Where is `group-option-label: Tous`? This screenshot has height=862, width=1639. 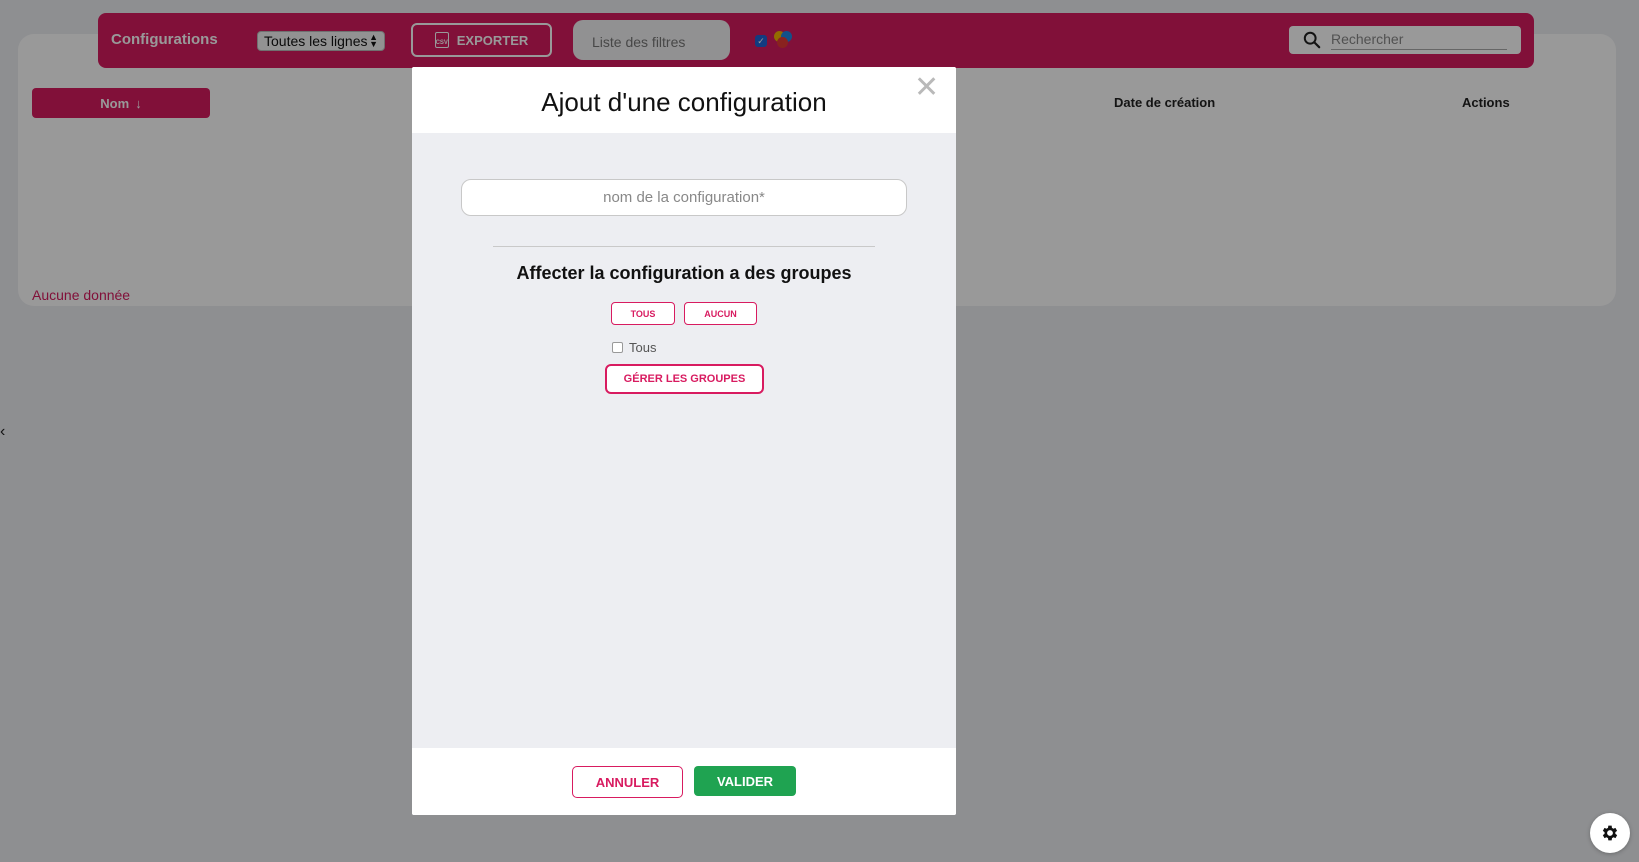
group-option-label: Tous is located at coordinates (643, 347).